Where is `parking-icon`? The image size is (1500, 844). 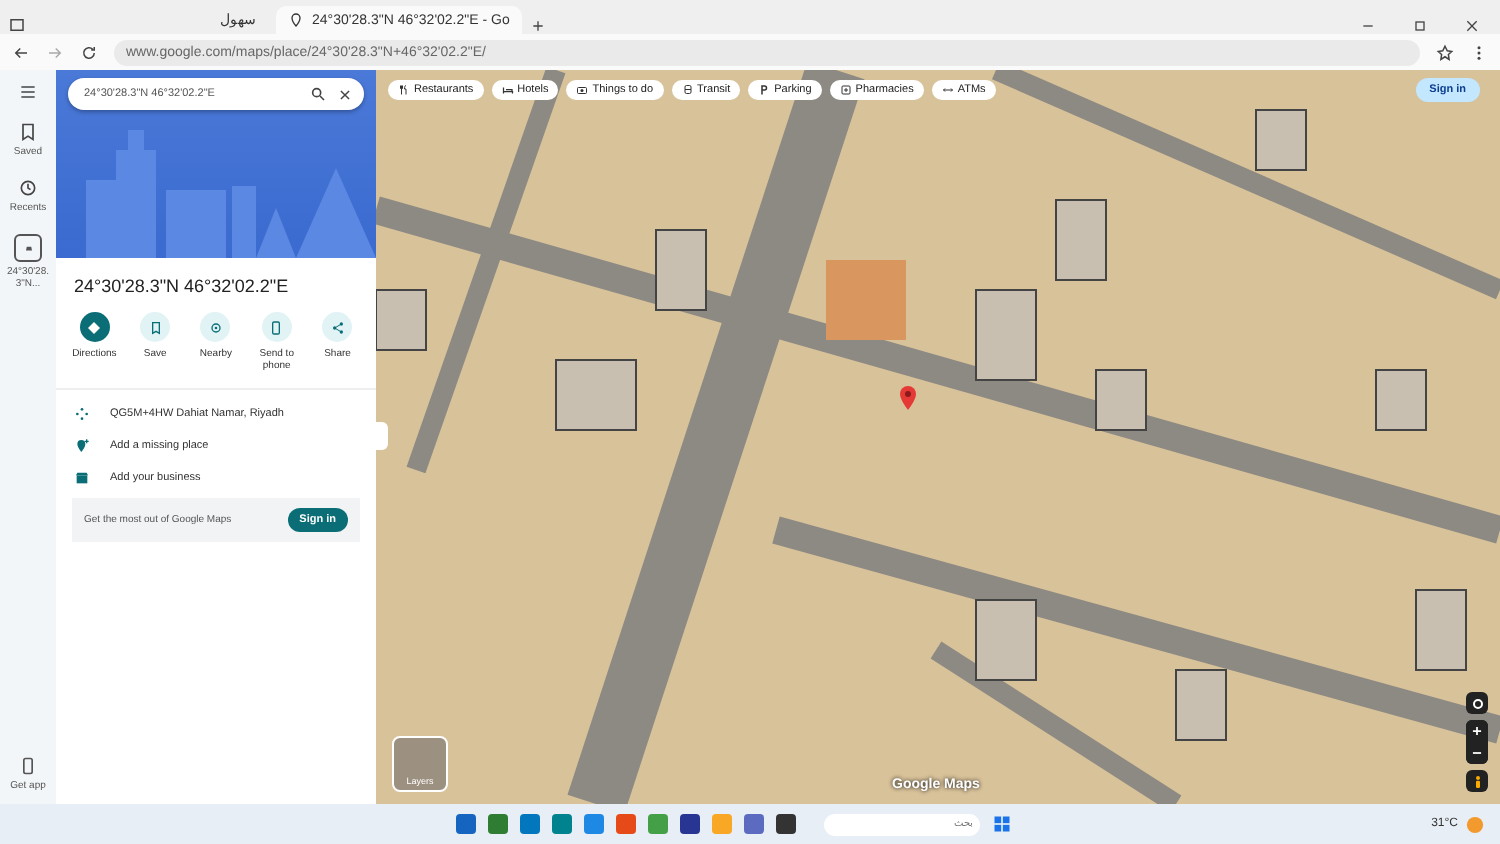
parking-icon is located at coordinates (764, 90).